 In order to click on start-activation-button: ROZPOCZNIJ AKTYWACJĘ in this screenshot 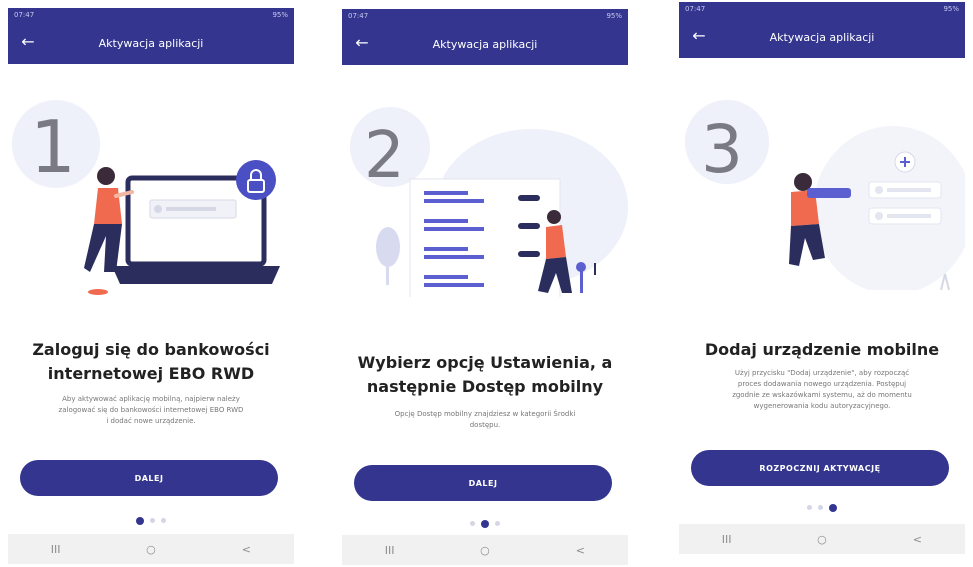, I will do `click(820, 468)`.